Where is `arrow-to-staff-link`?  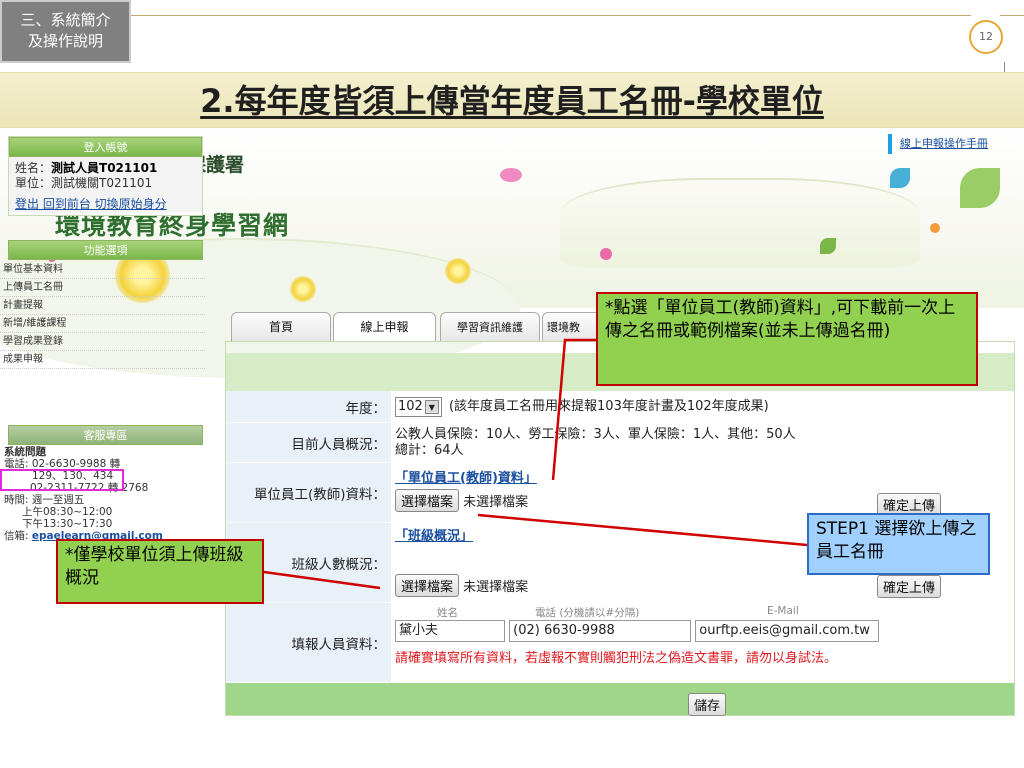
arrow-to-staff-link is located at coordinates (574, 409).